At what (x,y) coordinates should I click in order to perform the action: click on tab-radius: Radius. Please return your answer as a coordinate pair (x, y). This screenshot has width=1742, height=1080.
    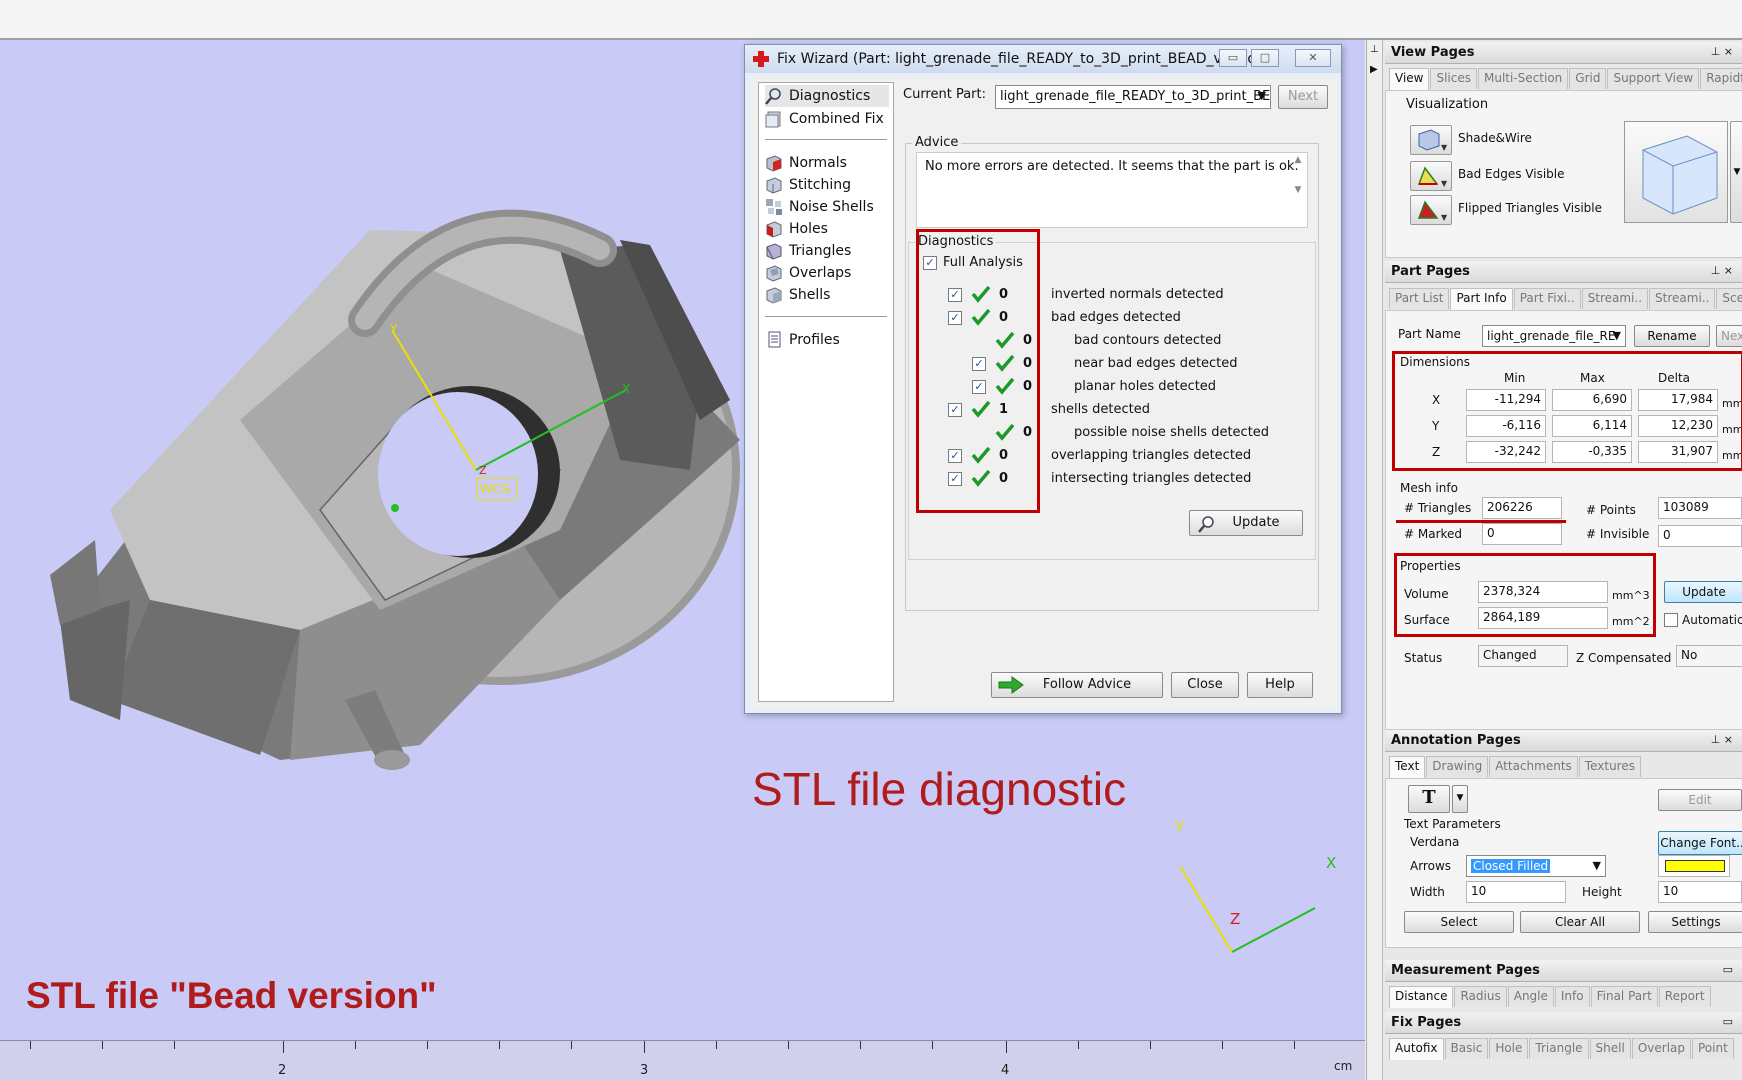
    Looking at the image, I should click on (1480, 996).